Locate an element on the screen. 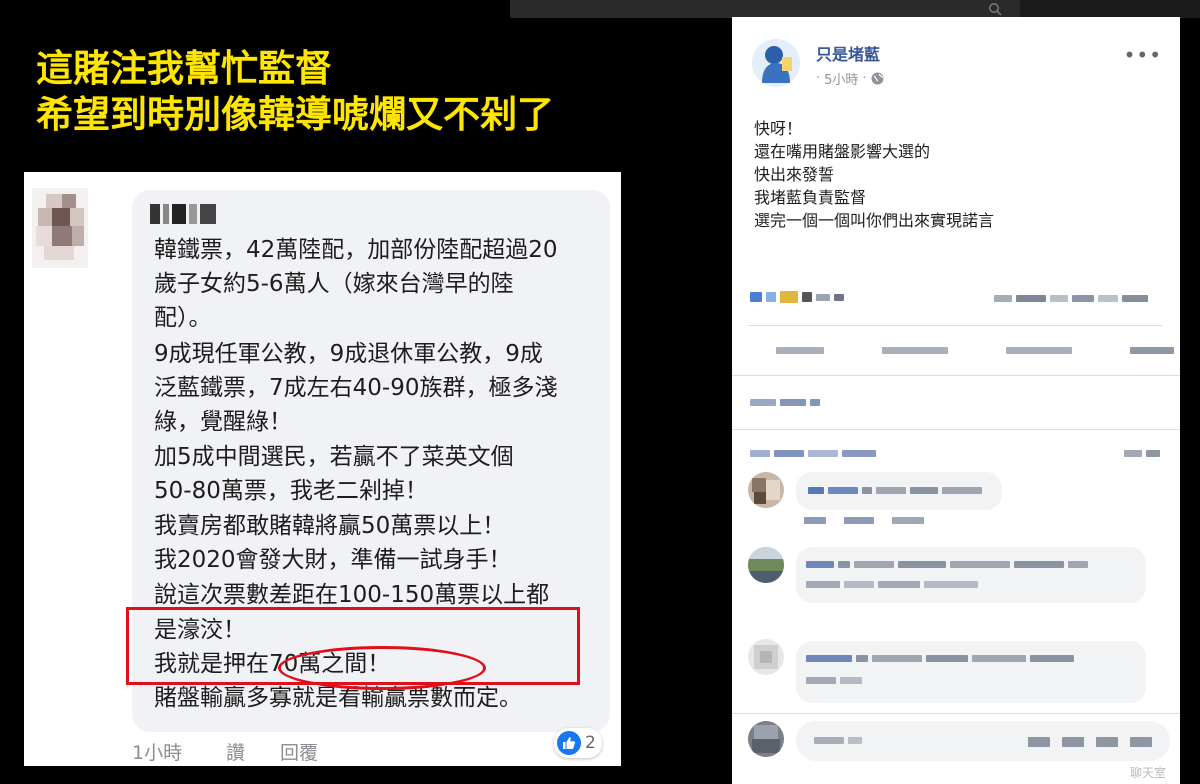 This screenshot has height=784, width=1200. background-top-bar is located at coordinates (855, 9).